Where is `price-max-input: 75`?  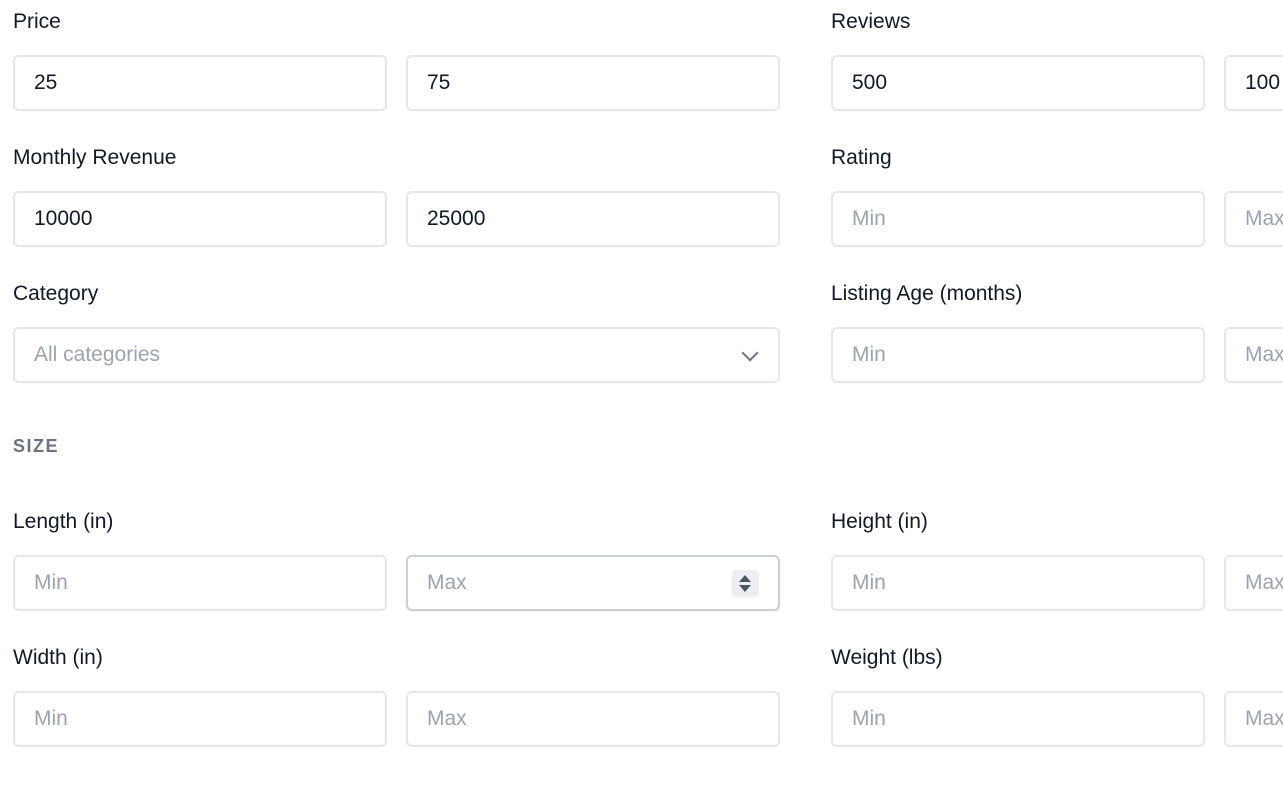 price-max-input: 75 is located at coordinates (593, 83).